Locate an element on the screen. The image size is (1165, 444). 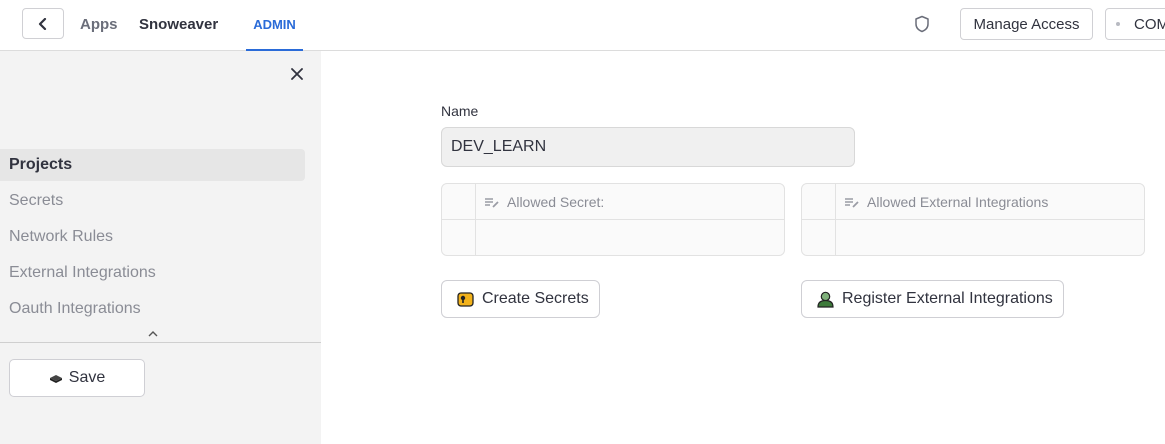
disk-icon is located at coordinates (56, 378).